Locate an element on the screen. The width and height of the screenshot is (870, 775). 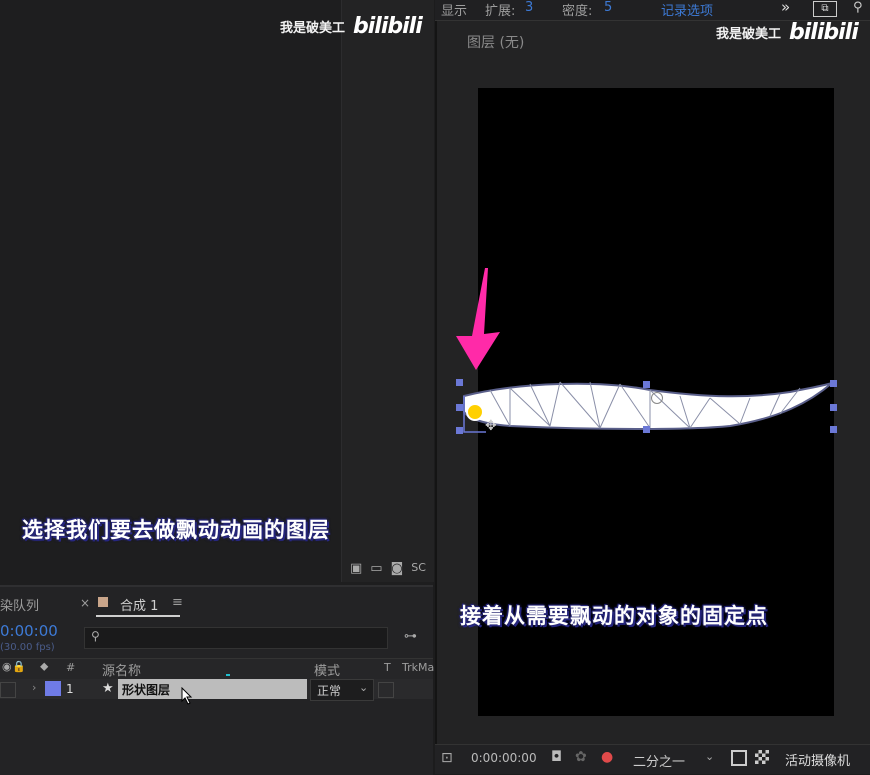
close-tab-icon: × is located at coordinates (85, 603).